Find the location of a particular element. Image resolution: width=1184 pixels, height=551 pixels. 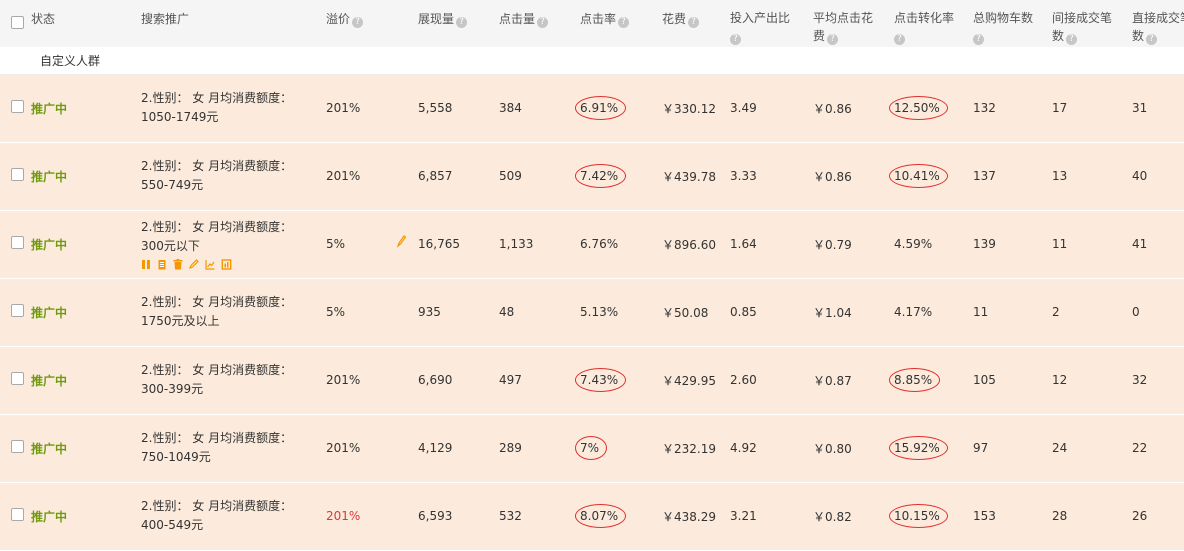

crowd-cell: 2.性别： 女 月均消费额度： 300元以下 is located at coordinates (233, 244).